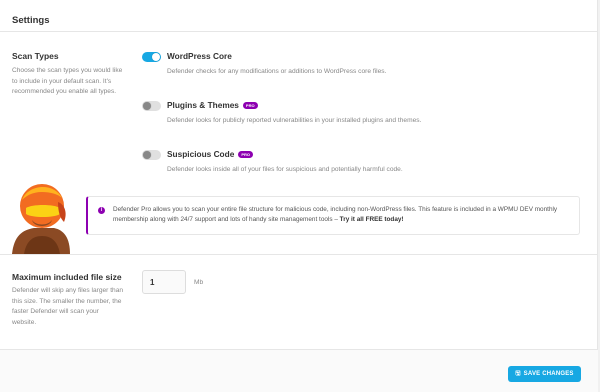 Image resolution: width=600 pixels, height=392 pixels. Describe the element at coordinates (151, 106) in the screenshot. I see `plugins-themes-toggle` at that location.